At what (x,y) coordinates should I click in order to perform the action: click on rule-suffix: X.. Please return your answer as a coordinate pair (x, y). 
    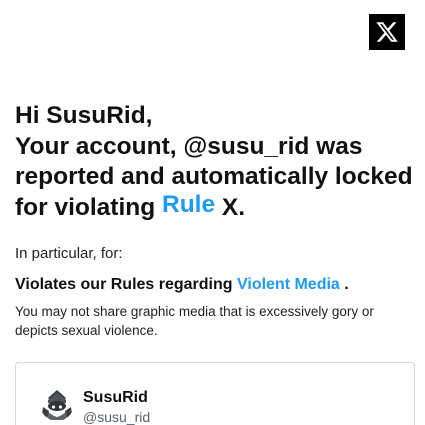
    Looking at the image, I should click on (230, 207).